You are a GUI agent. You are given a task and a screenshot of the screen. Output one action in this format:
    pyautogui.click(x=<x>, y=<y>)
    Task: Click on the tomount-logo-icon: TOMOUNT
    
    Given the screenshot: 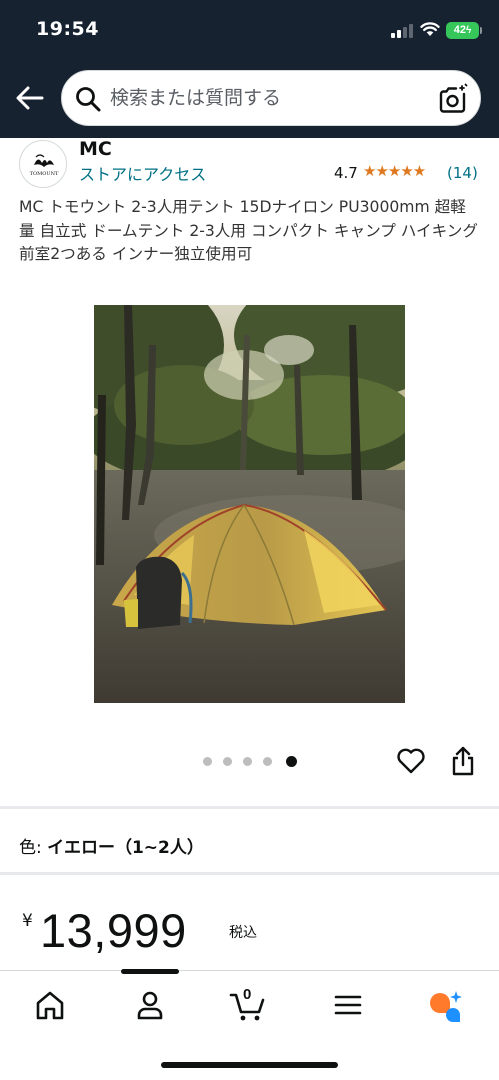 What is the action you would take?
    pyautogui.click(x=44, y=165)
    